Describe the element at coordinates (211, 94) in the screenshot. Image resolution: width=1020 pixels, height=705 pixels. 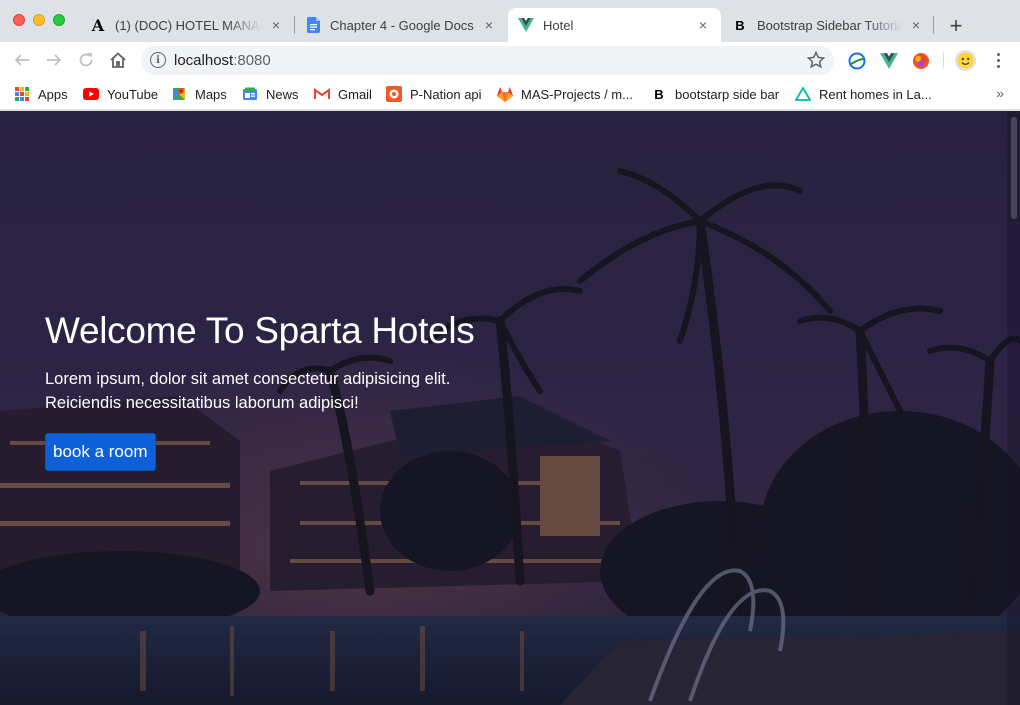
I see `bookmark-label: Maps` at that location.